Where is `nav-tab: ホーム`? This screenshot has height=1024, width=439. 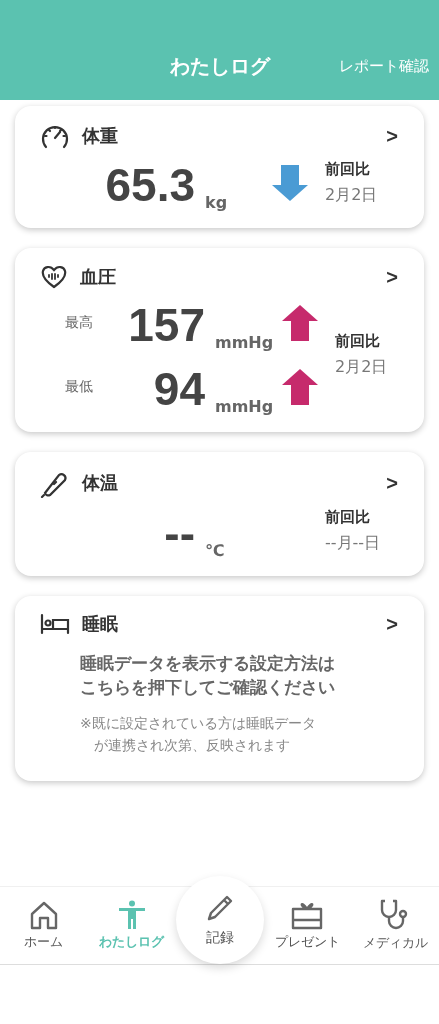 nav-tab: ホーム is located at coordinates (44, 925).